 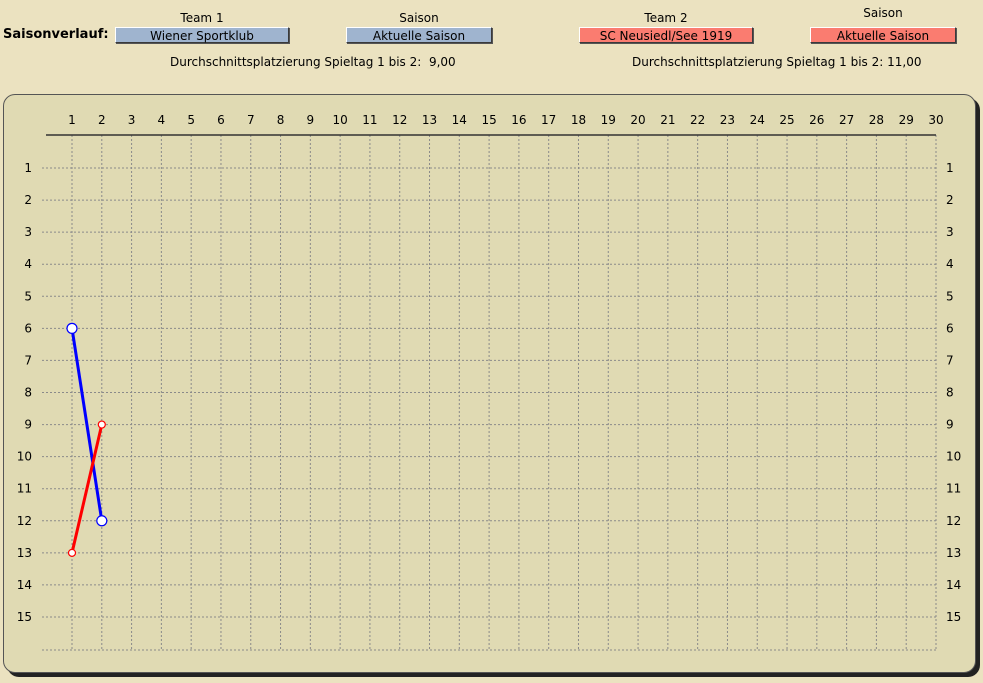 What do you see at coordinates (950, 393) in the screenshot?
I see `y-tick-label-right: 8` at bounding box center [950, 393].